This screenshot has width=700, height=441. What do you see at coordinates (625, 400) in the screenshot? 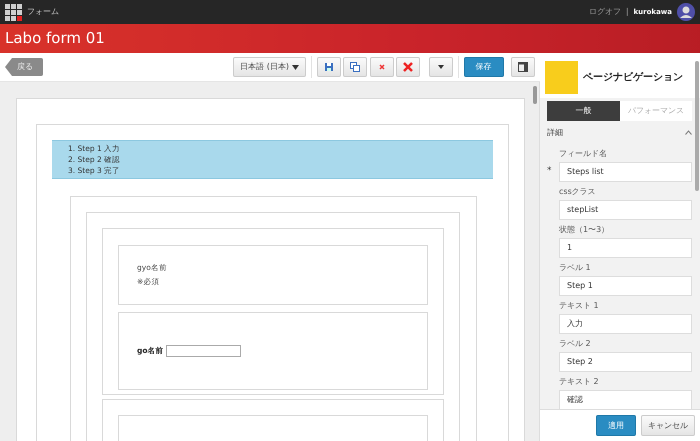
I see `text-field: 確認` at bounding box center [625, 400].